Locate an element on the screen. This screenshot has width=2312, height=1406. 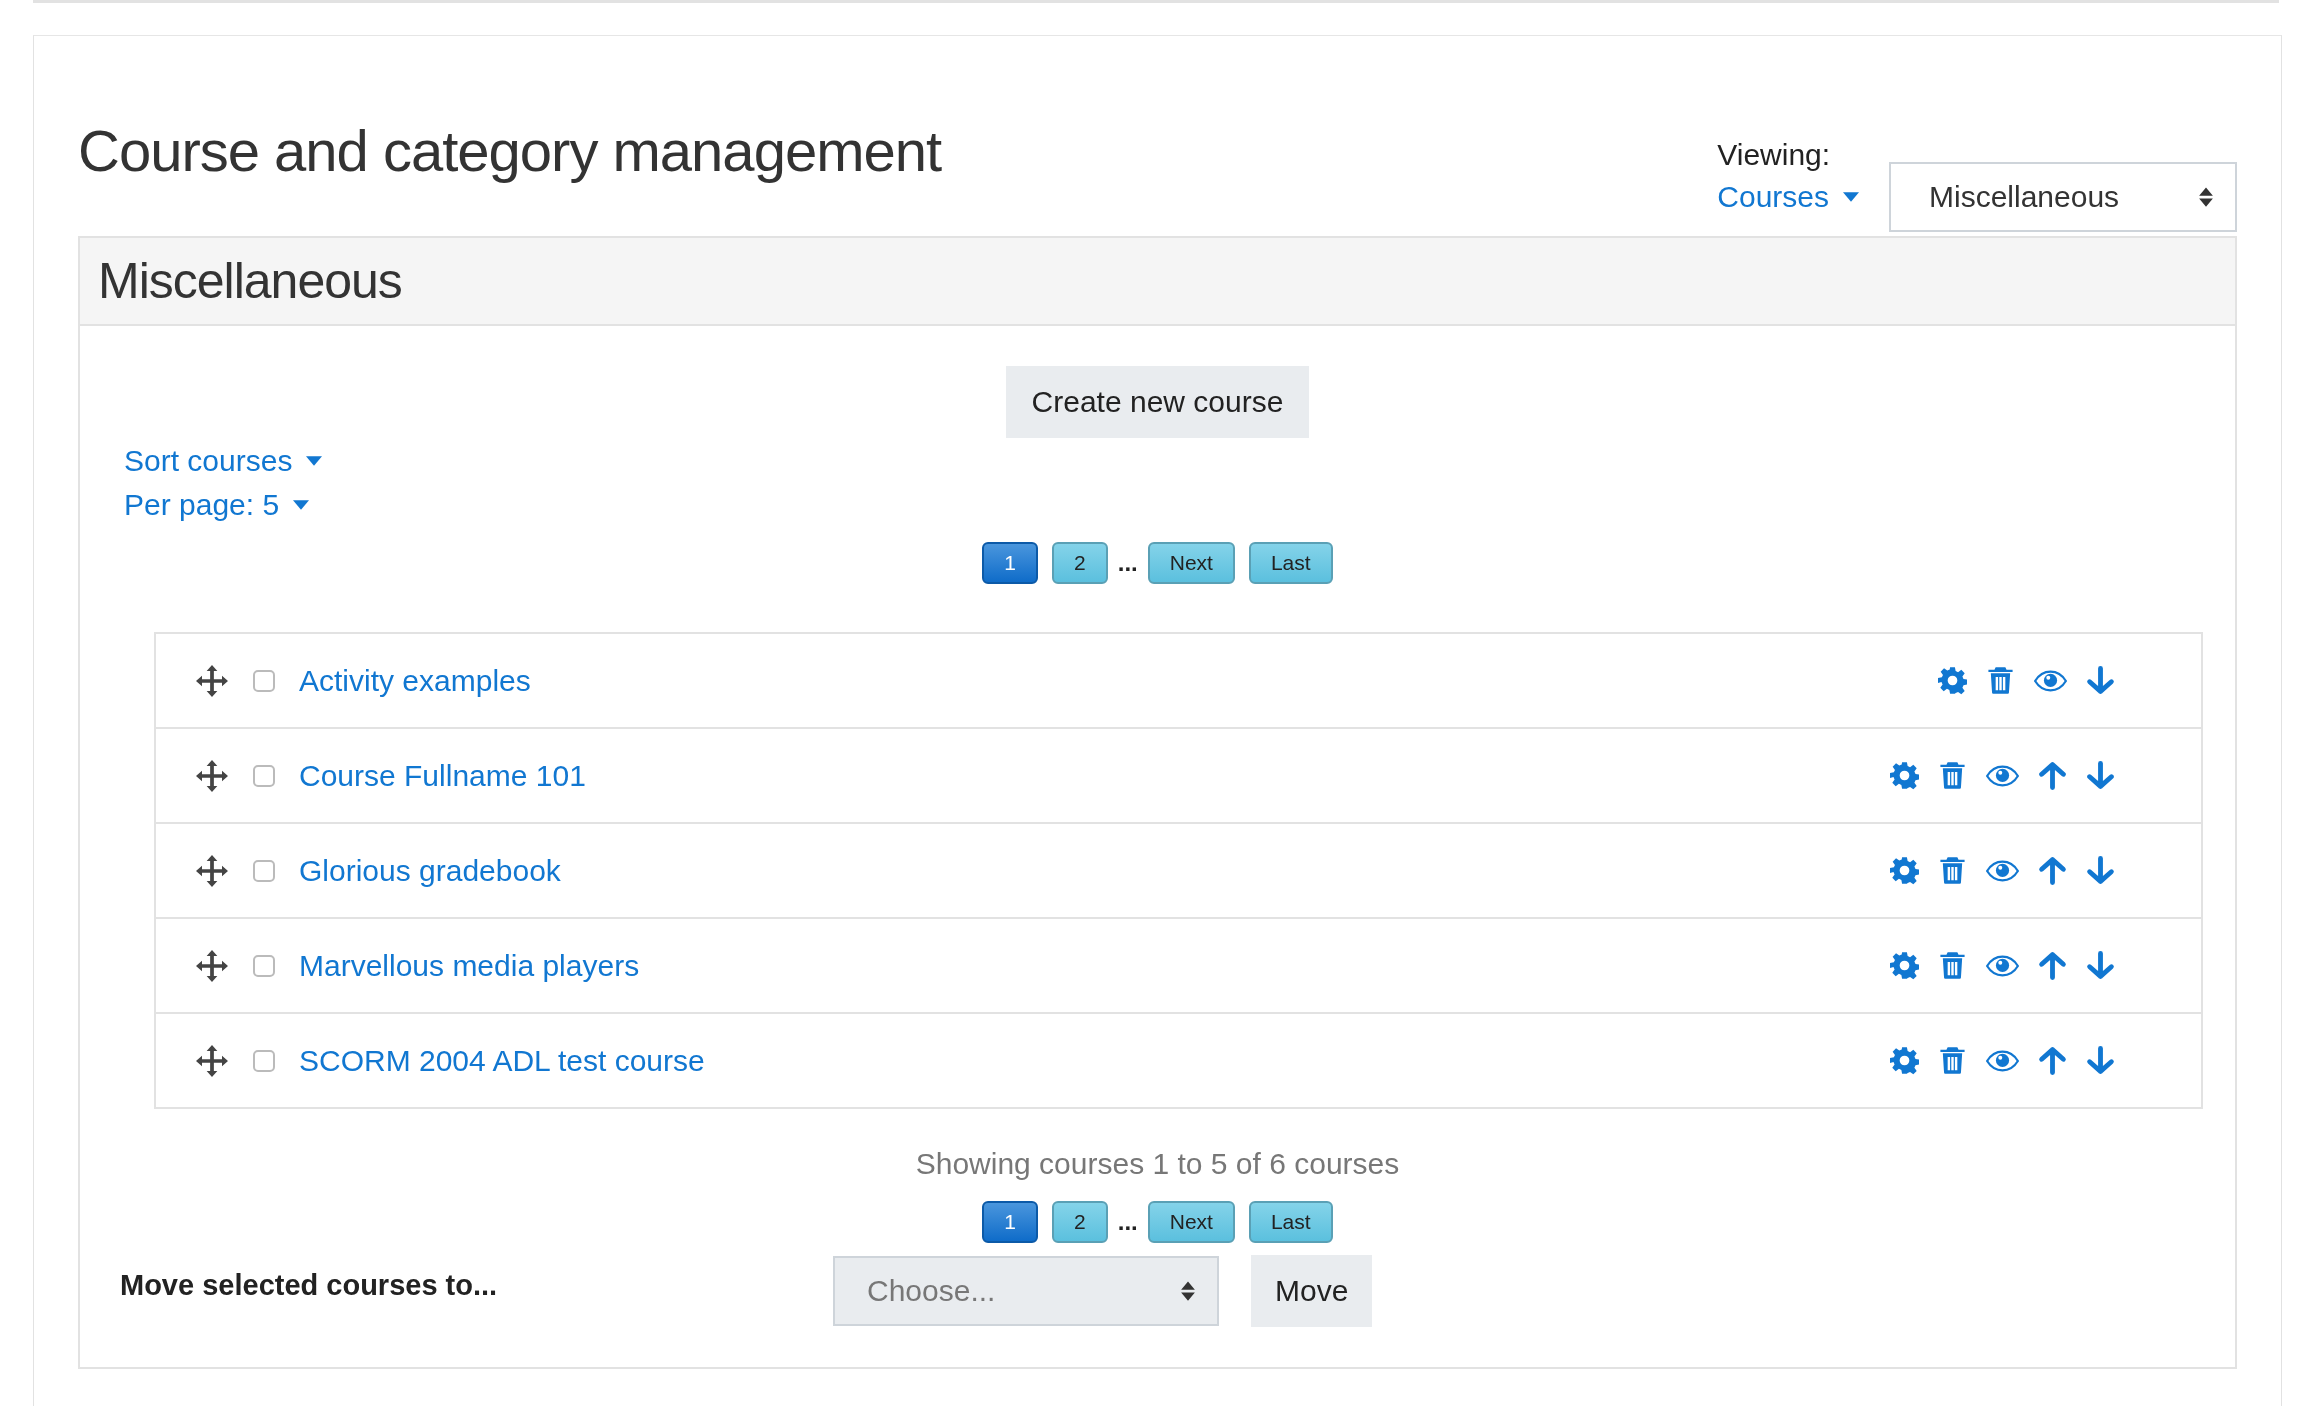
per-page-dropdown: Per page: 5 is located at coordinates (217, 505).